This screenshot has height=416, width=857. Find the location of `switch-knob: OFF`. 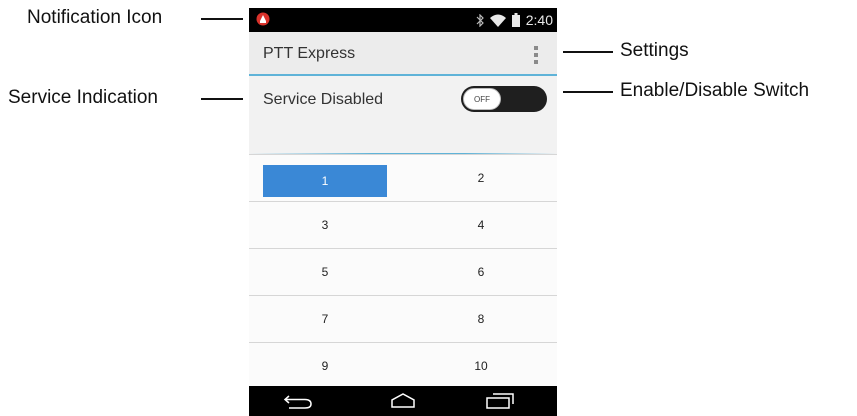

switch-knob: OFF is located at coordinates (482, 99).